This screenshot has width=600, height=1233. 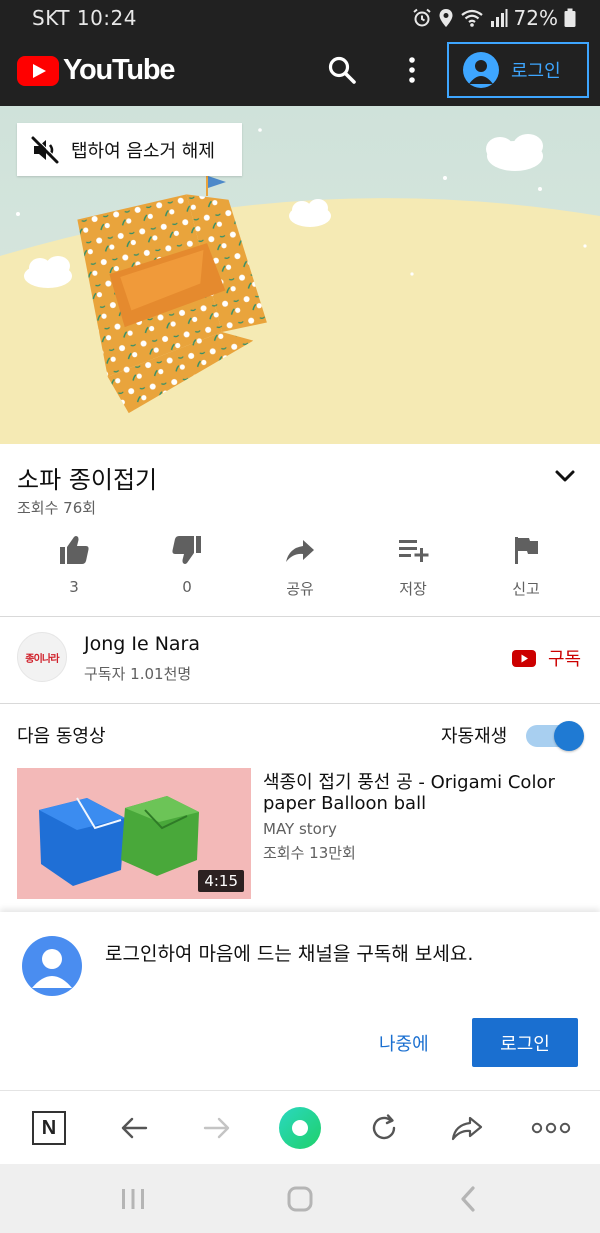 I want to click on thumb-down-icon, so click(x=186, y=550).